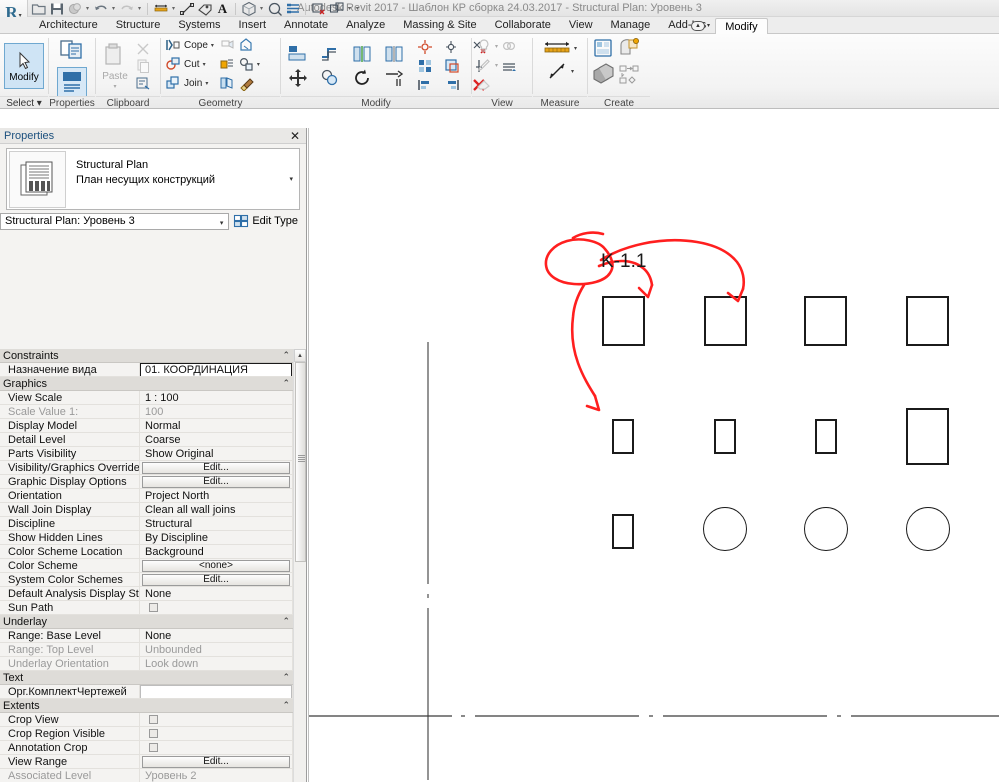 Image resolution: width=999 pixels, height=782 pixels. I want to click on ribbon-tab-massing-site: Massing & Site, so click(439, 25).